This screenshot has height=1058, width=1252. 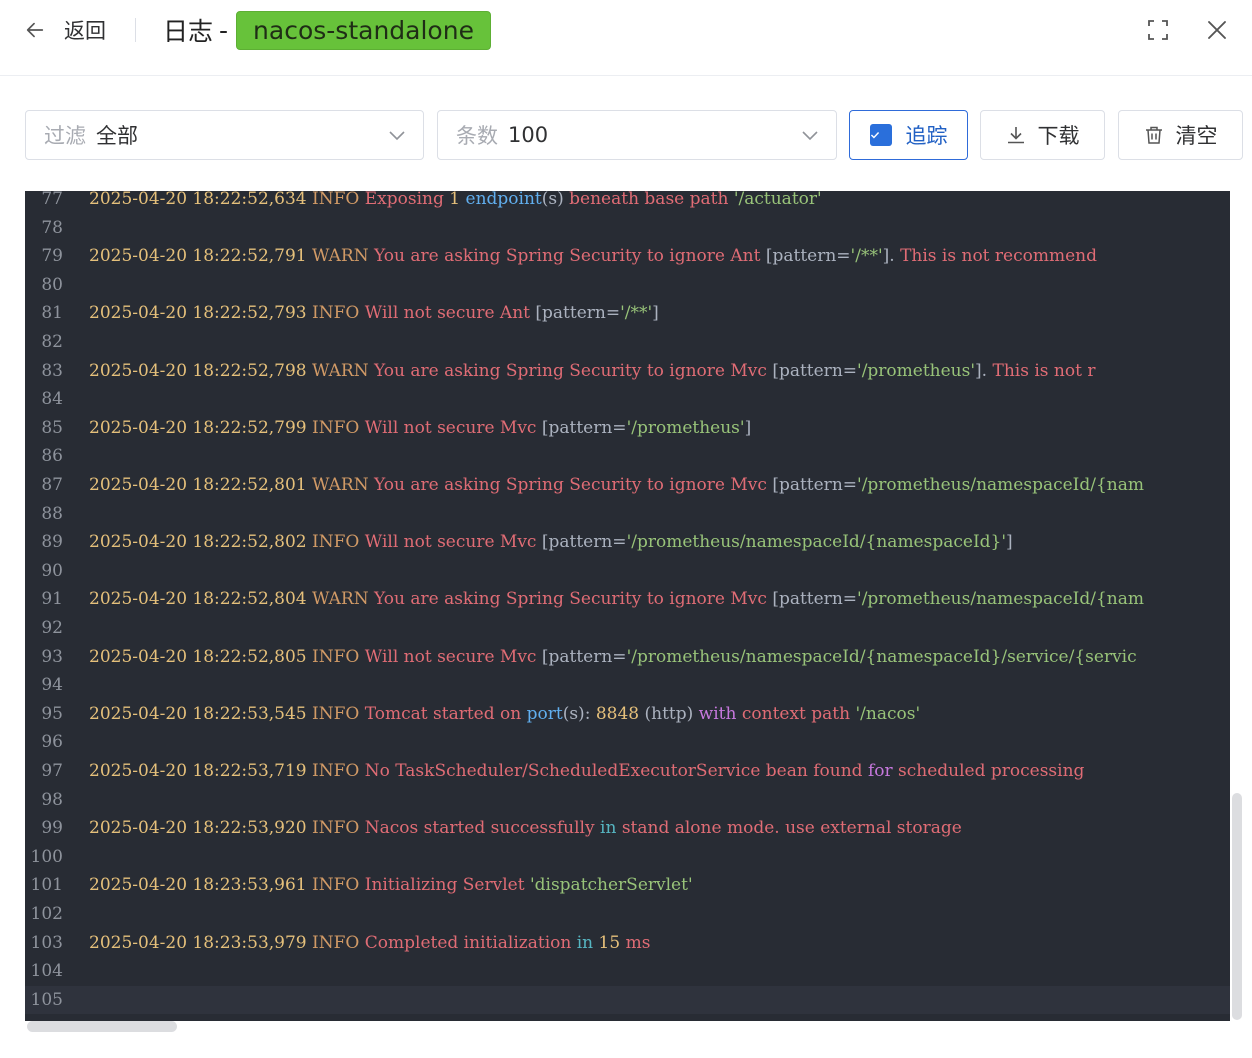 What do you see at coordinates (984, 370) in the screenshot?
I see `log-token: ].` at bounding box center [984, 370].